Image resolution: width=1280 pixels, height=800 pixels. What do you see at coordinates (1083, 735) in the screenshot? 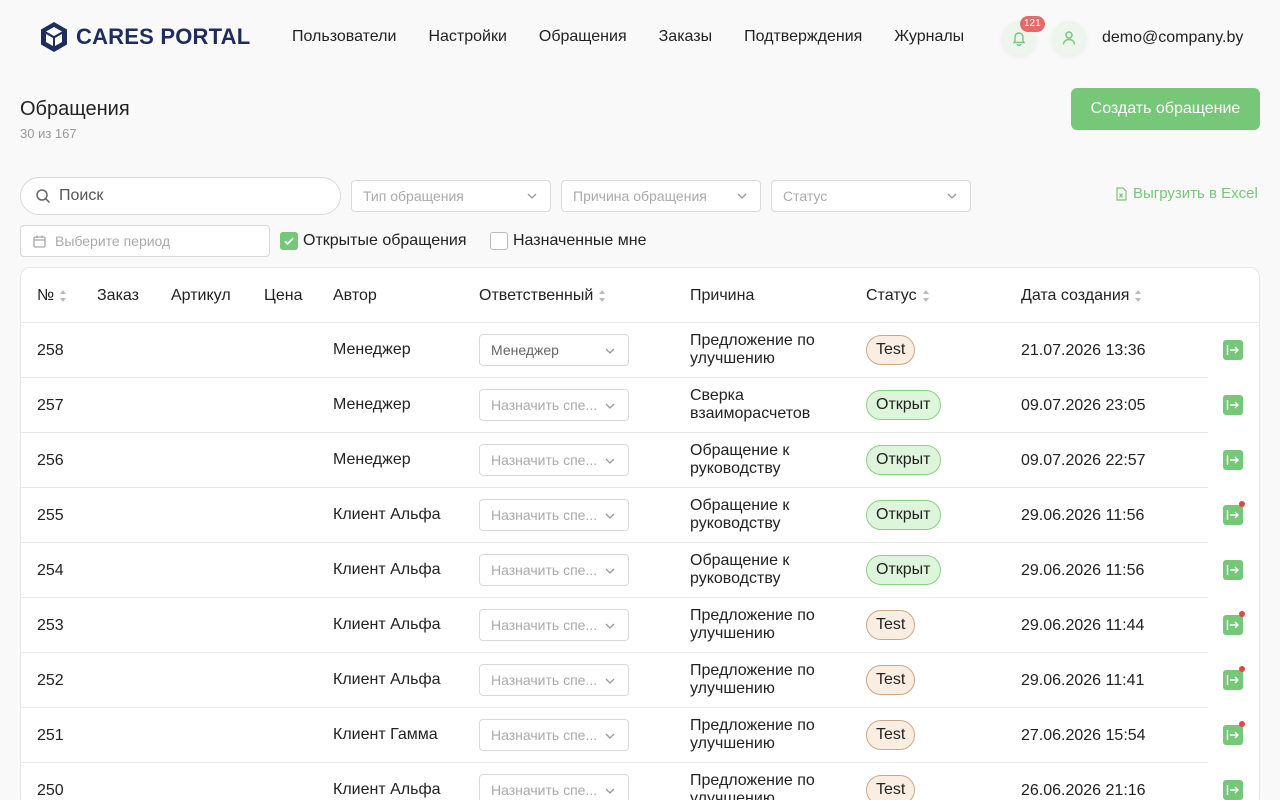
I see `created-date: 27.06.2026 15:54` at bounding box center [1083, 735].